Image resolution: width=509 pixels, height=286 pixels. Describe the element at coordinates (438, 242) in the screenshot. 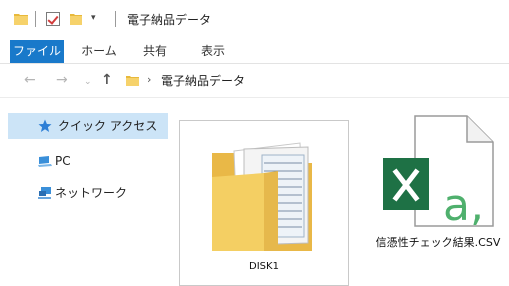

I see `file-name: 信憑性チェック結果.CSV` at that location.